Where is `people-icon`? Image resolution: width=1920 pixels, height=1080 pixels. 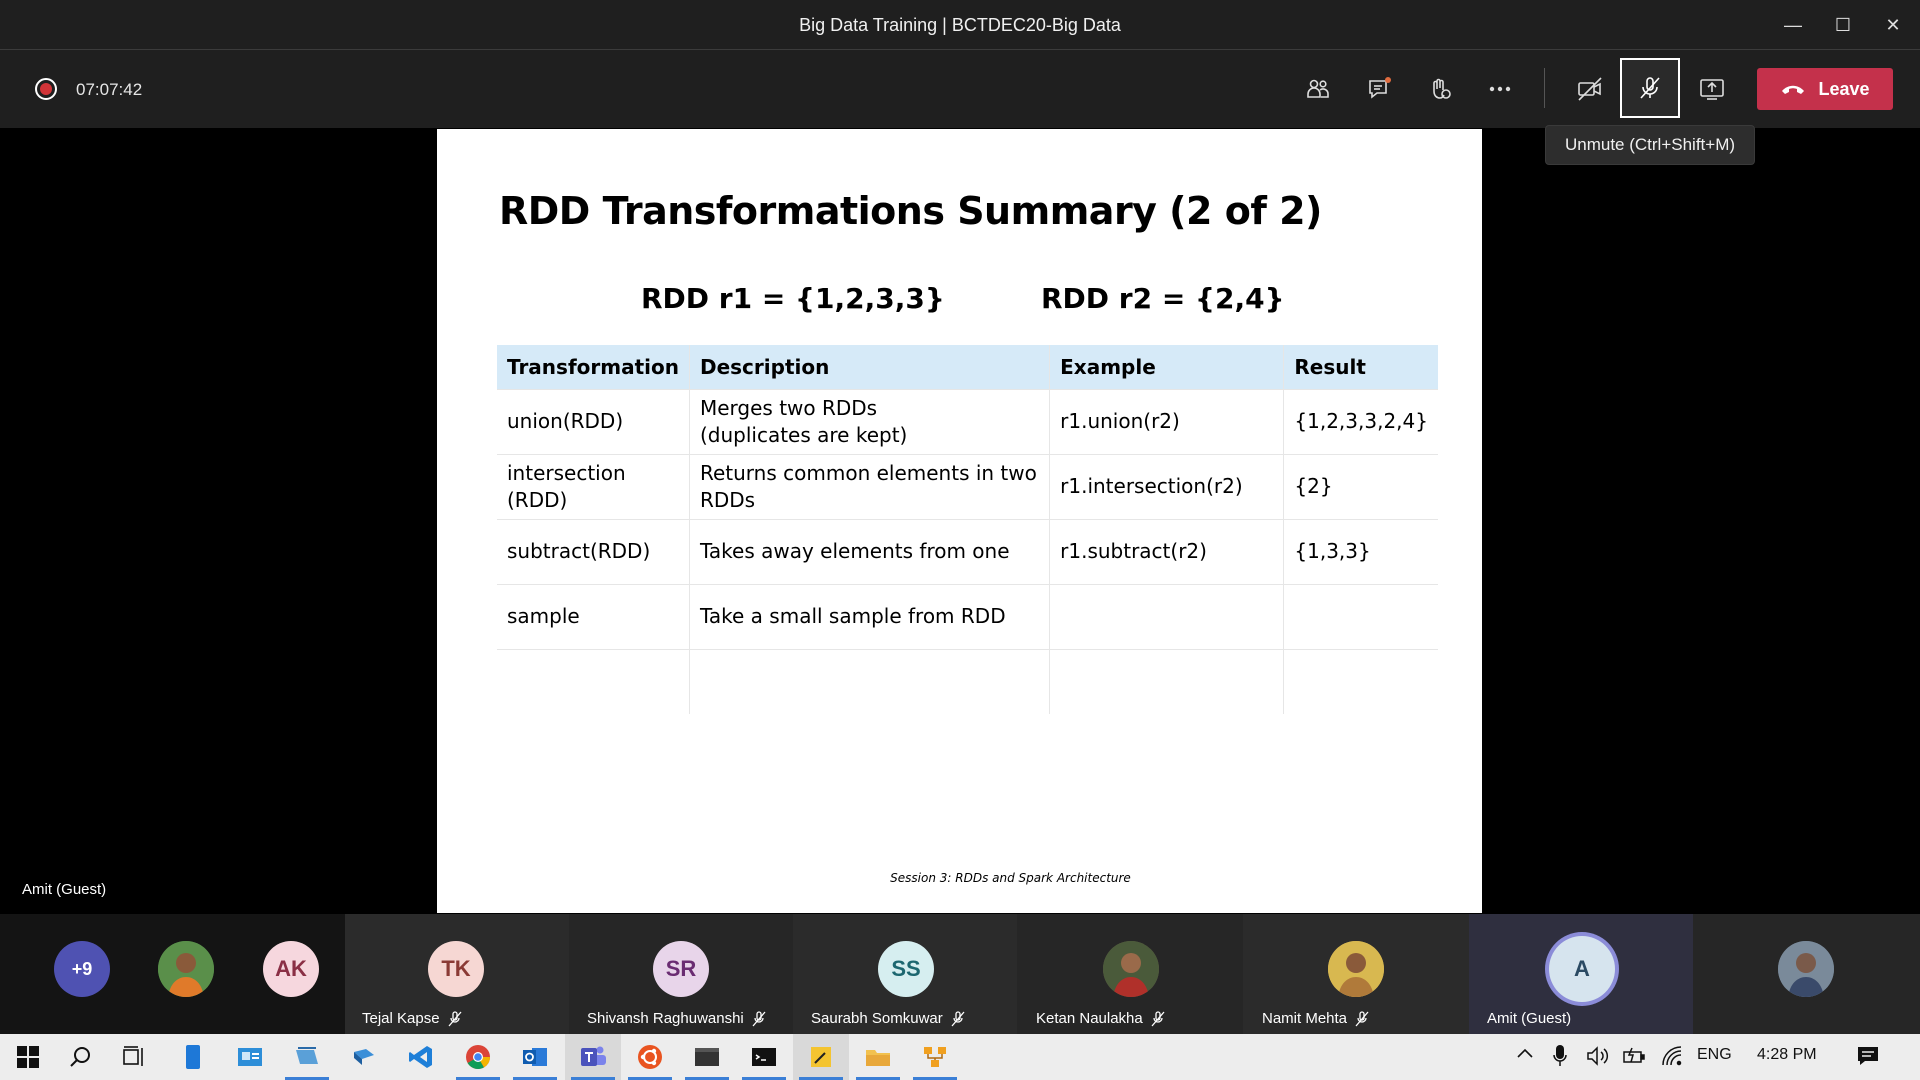 people-icon is located at coordinates (1318, 88).